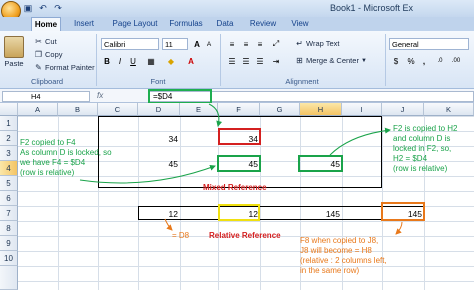 This screenshot has width=474, height=290. I want to click on arrow-j8-to-bottom-note, so click(399, 228).